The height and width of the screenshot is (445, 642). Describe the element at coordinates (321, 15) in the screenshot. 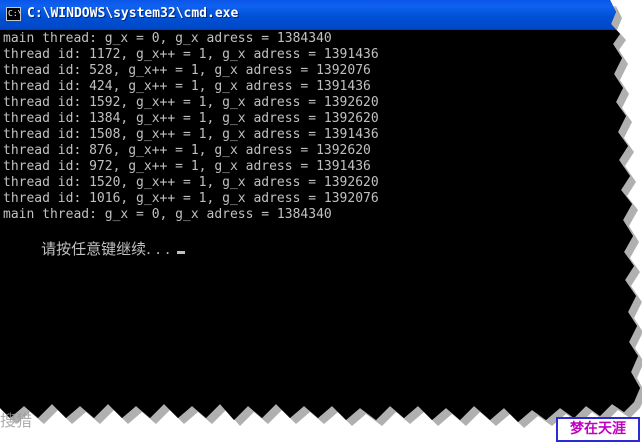

I see `window-titlebar: C:\ C:\WINDOWS\system32\cmd.exe` at that location.